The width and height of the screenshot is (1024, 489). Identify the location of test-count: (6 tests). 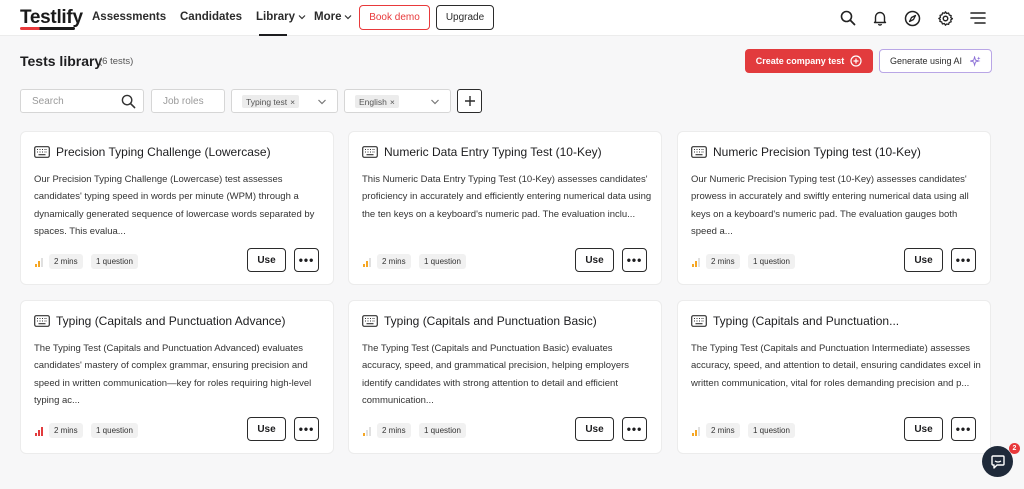
(116, 61).